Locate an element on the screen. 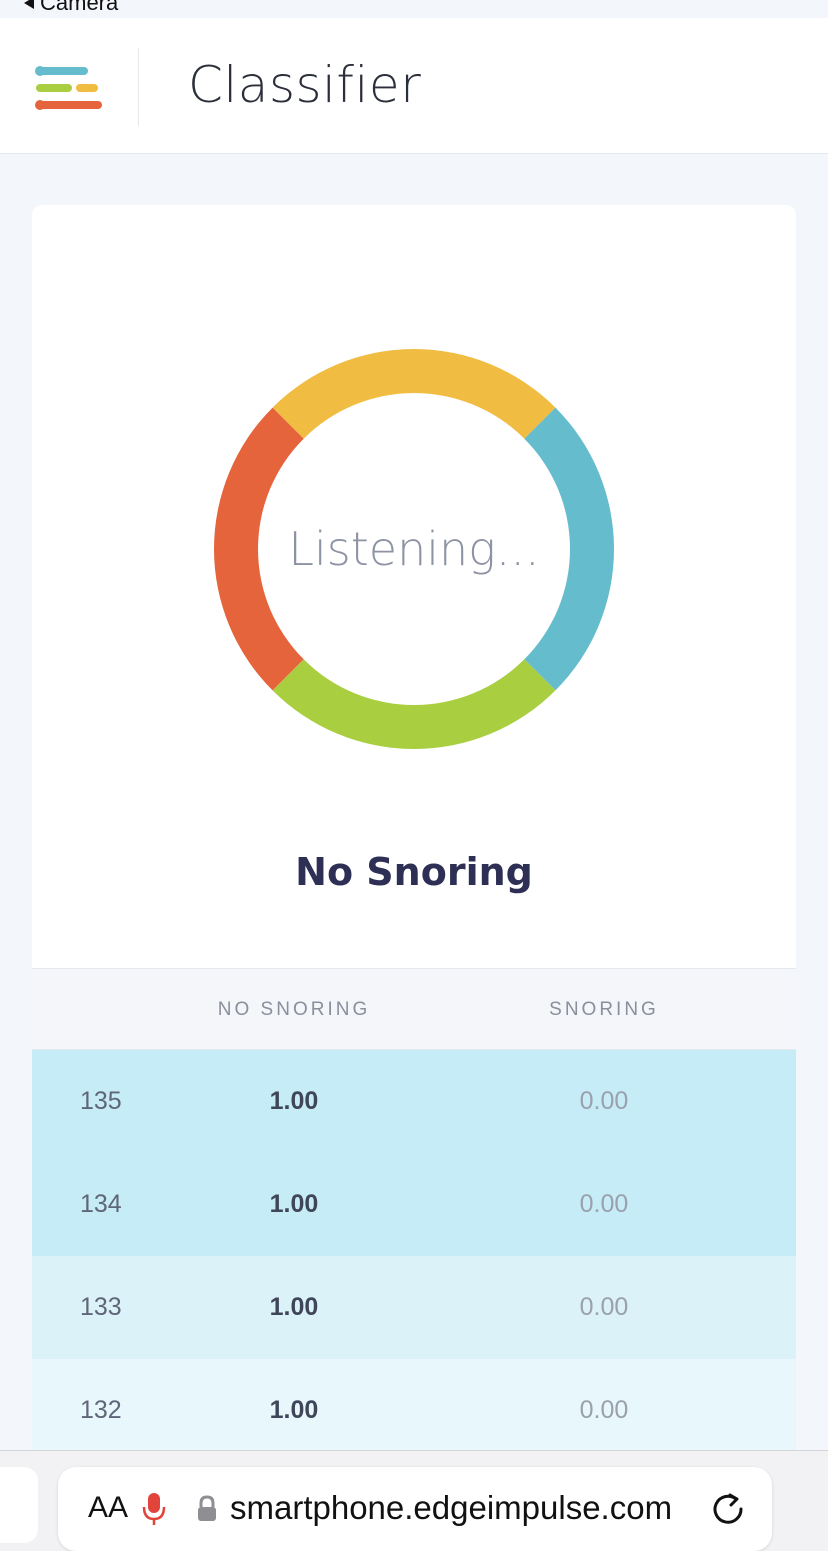 The width and height of the screenshot is (828, 1551). table-row: 135 1.00 0.00 is located at coordinates (414, 1101).